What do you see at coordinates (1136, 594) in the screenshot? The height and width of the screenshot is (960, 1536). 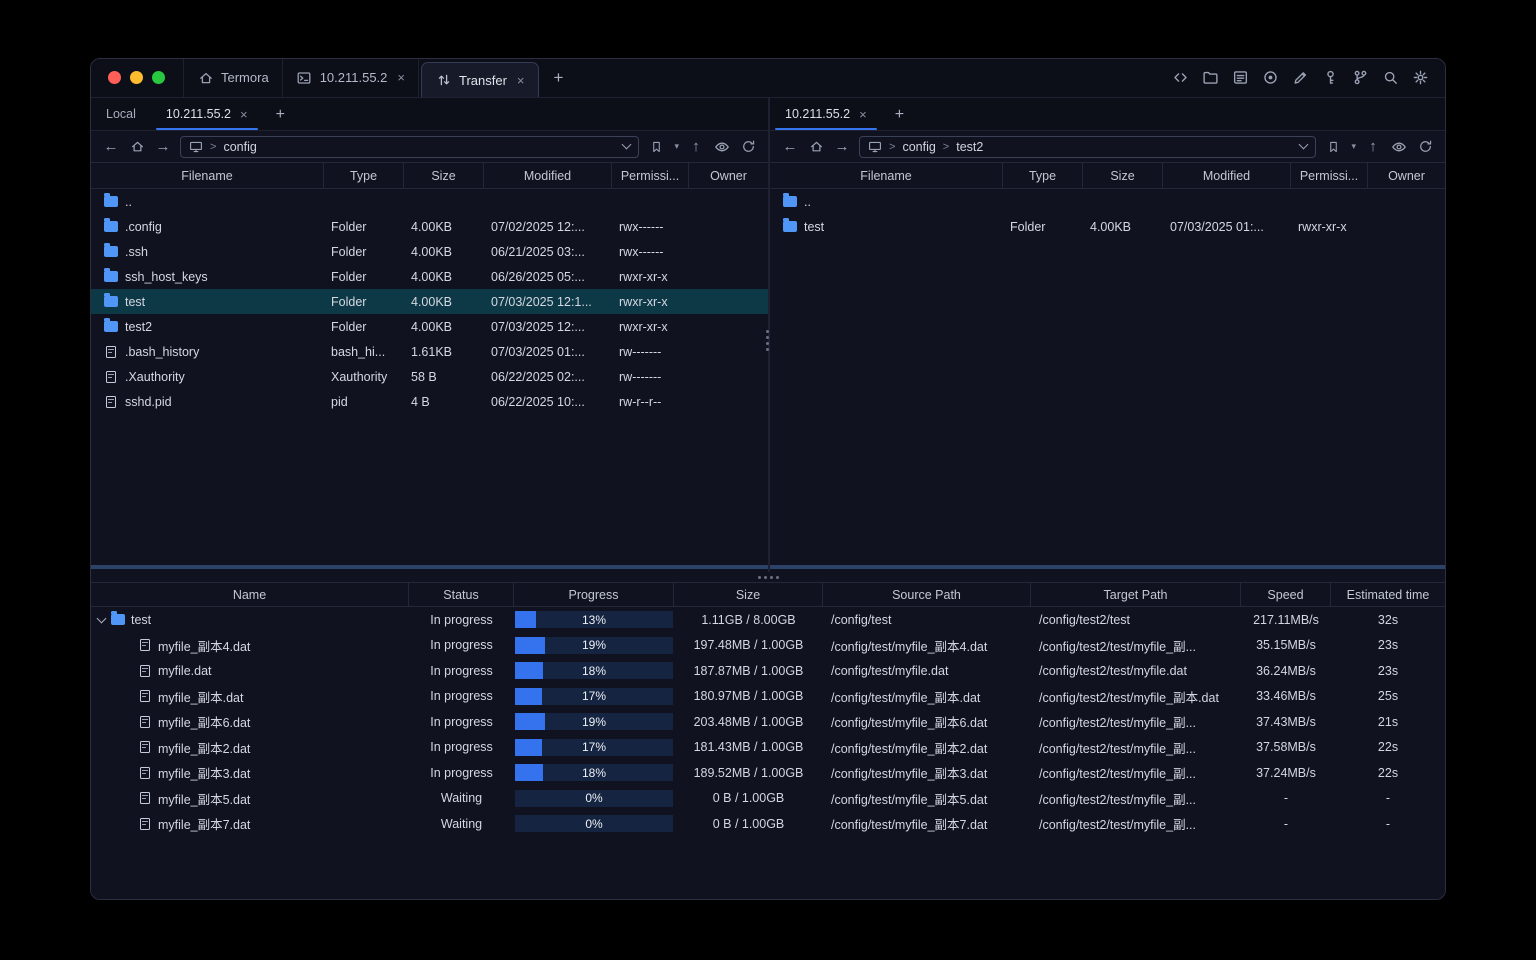 I see `column-header-target-path: Target Path` at bounding box center [1136, 594].